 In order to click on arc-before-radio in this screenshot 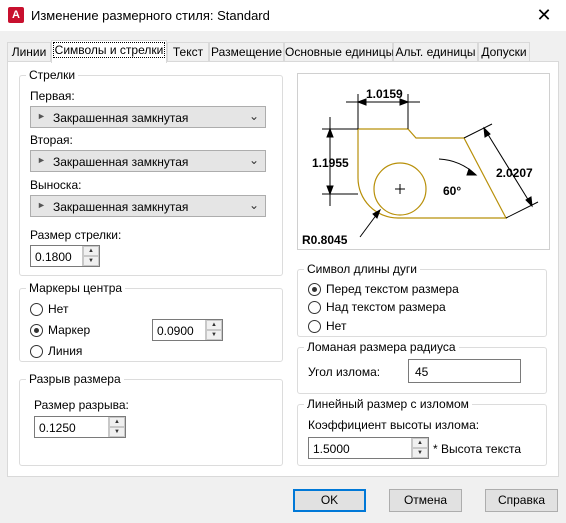, I will do `click(314, 289)`.